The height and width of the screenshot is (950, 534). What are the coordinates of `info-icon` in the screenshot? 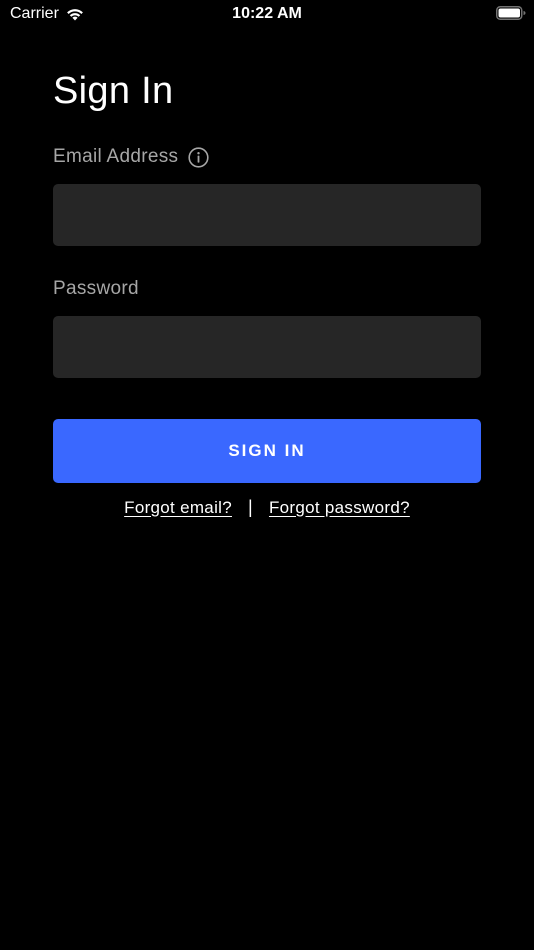 It's located at (198, 157).